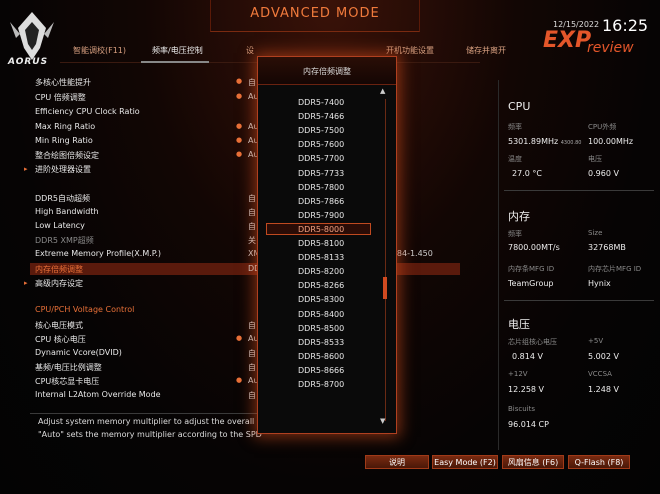 This screenshot has height=494, width=660. What do you see at coordinates (595, 159) in the screenshot?
I see `cpu-volt-label: 电压` at bounding box center [595, 159].